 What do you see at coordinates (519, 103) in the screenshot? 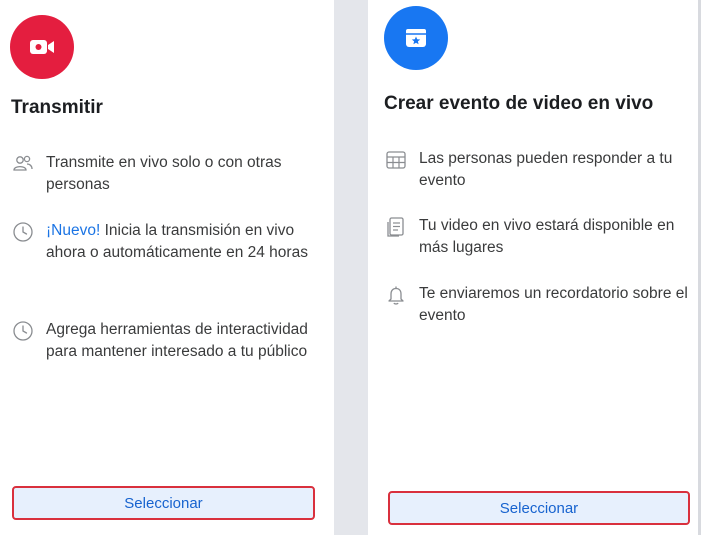
I see `card-title: Crear evento de video en vivo` at bounding box center [519, 103].